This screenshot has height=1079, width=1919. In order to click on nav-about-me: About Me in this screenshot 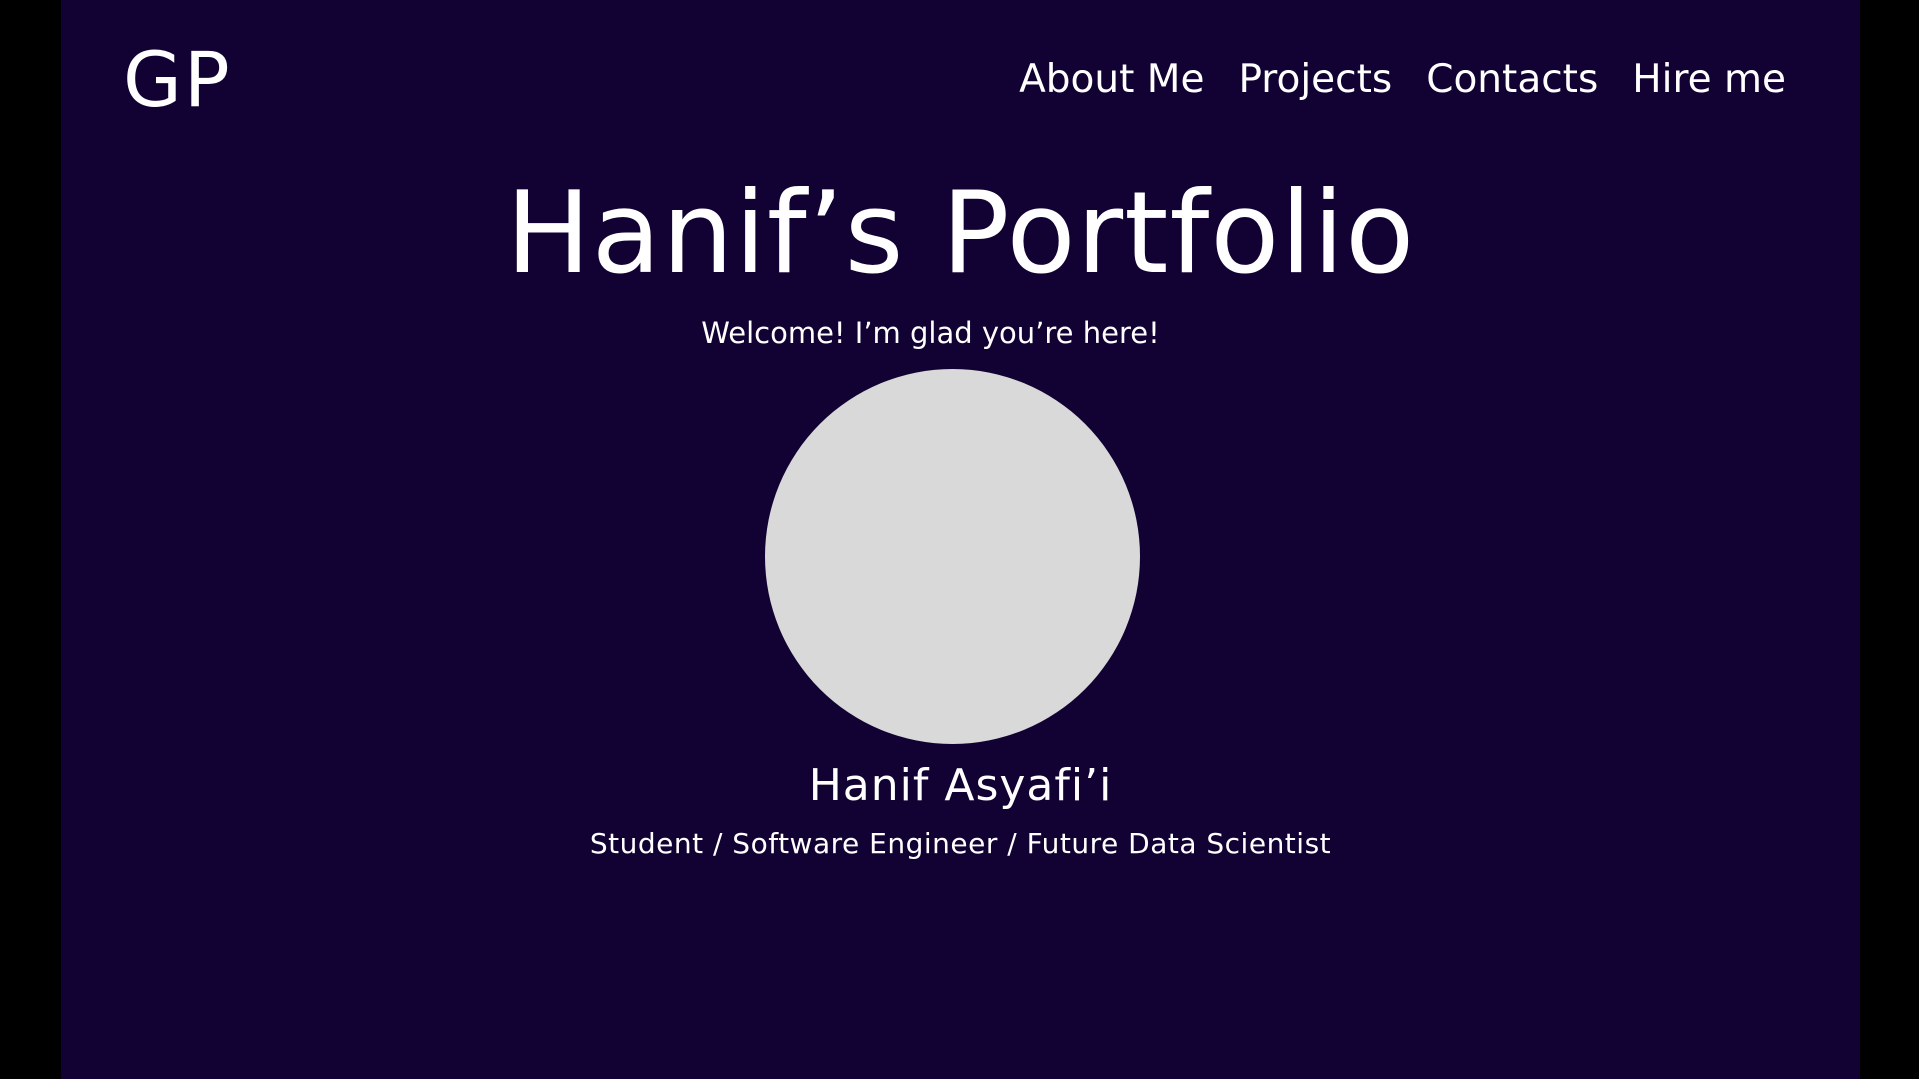, I will do `click(1111, 80)`.